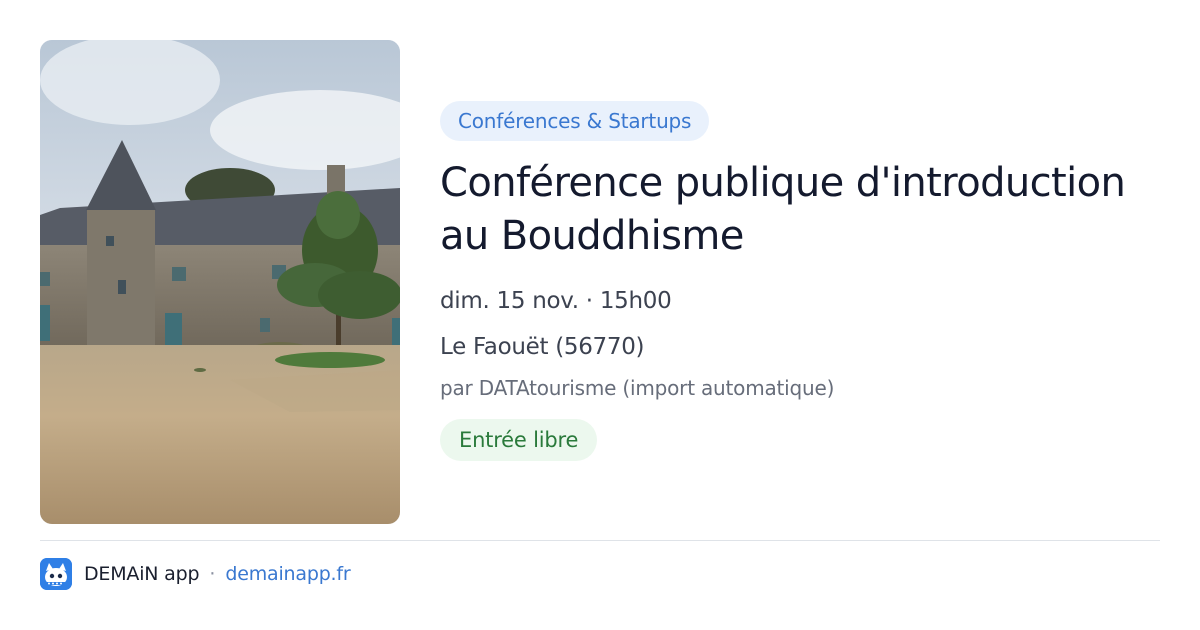  Describe the element at coordinates (600, 540) in the screenshot. I see `footer-divider` at that location.